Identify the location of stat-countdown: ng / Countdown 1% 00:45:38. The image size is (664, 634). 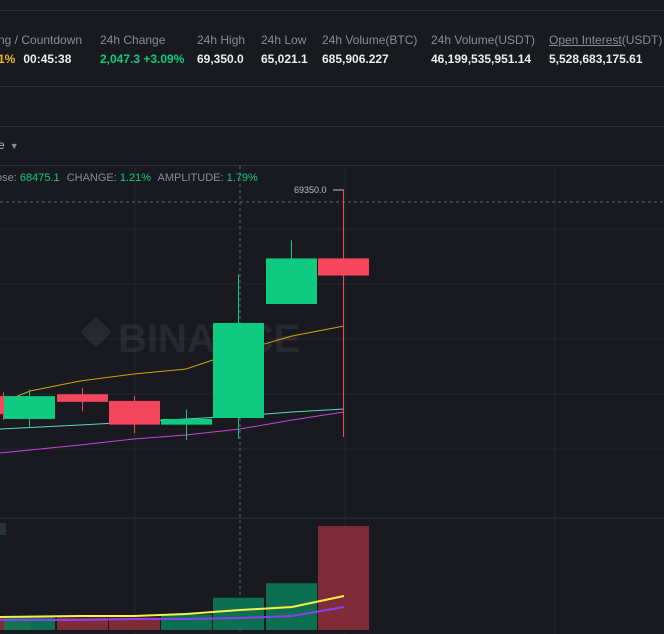
(41, 49).